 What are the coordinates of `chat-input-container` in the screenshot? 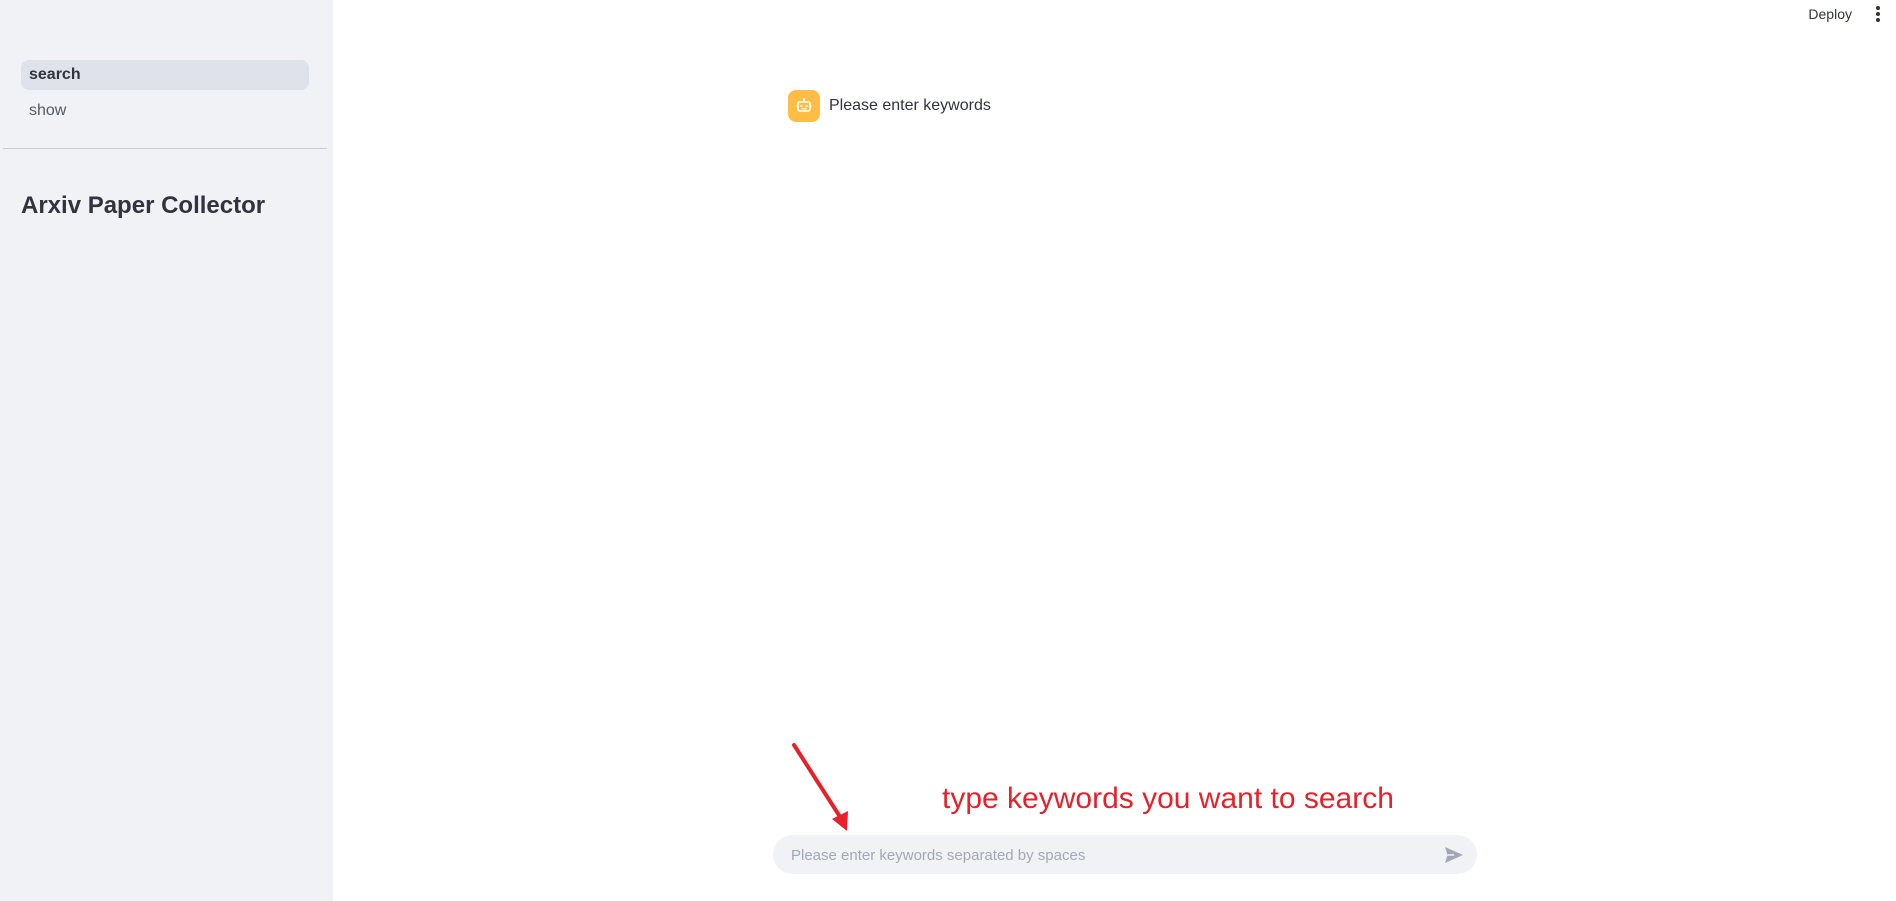 It's located at (1125, 855).